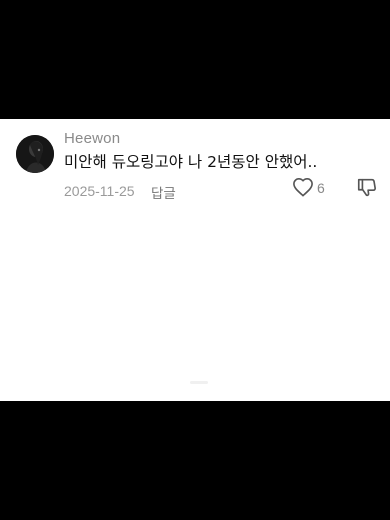 Image resolution: width=390 pixels, height=520 pixels. Describe the element at coordinates (191, 162) in the screenshot. I see `comment-text: 미안해 듀오링고야 나 2년동안 안했어..` at that location.